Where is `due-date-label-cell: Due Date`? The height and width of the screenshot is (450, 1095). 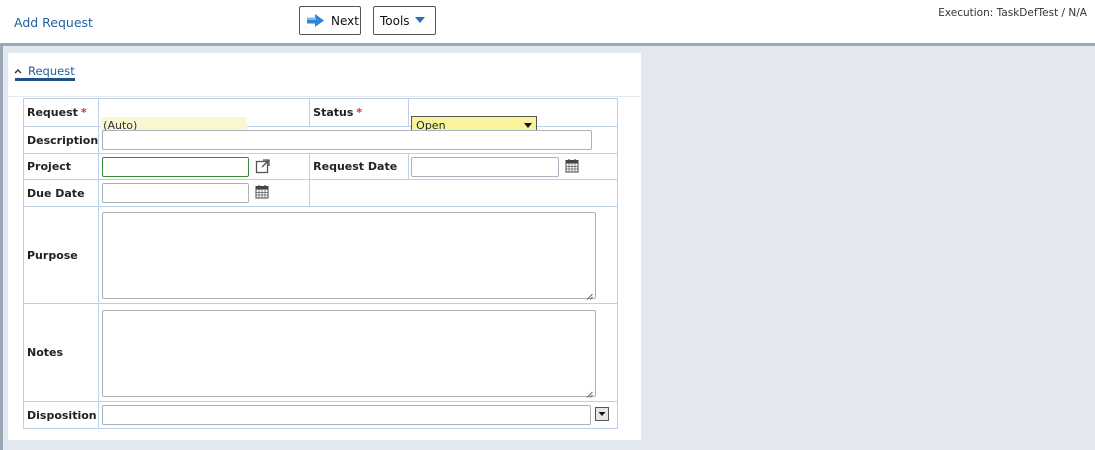 due-date-label-cell: Due Date is located at coordinates (61, 193).